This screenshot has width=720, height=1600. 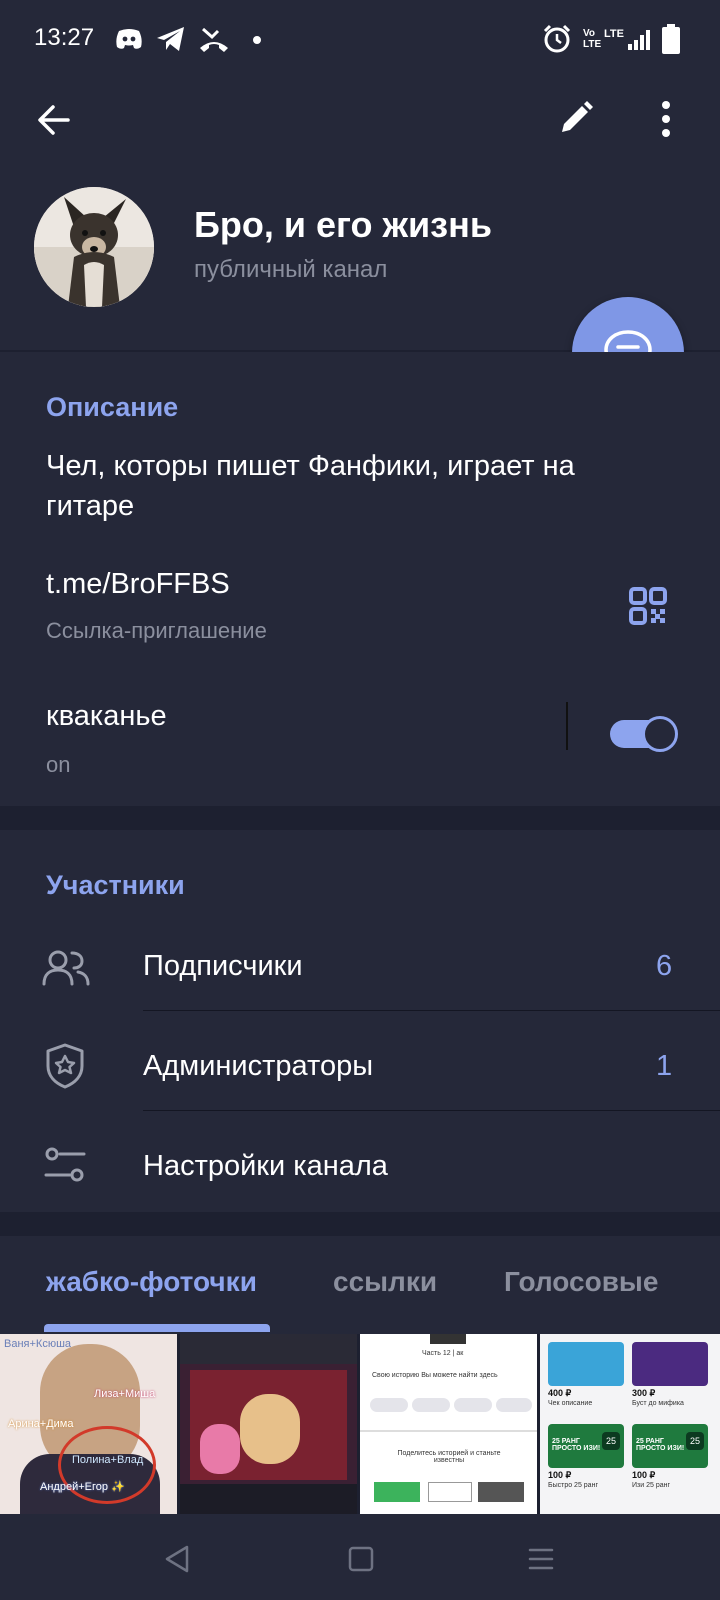 I want to click on tab-photos: жабко-фоточки, so click(x=151, y=1282).